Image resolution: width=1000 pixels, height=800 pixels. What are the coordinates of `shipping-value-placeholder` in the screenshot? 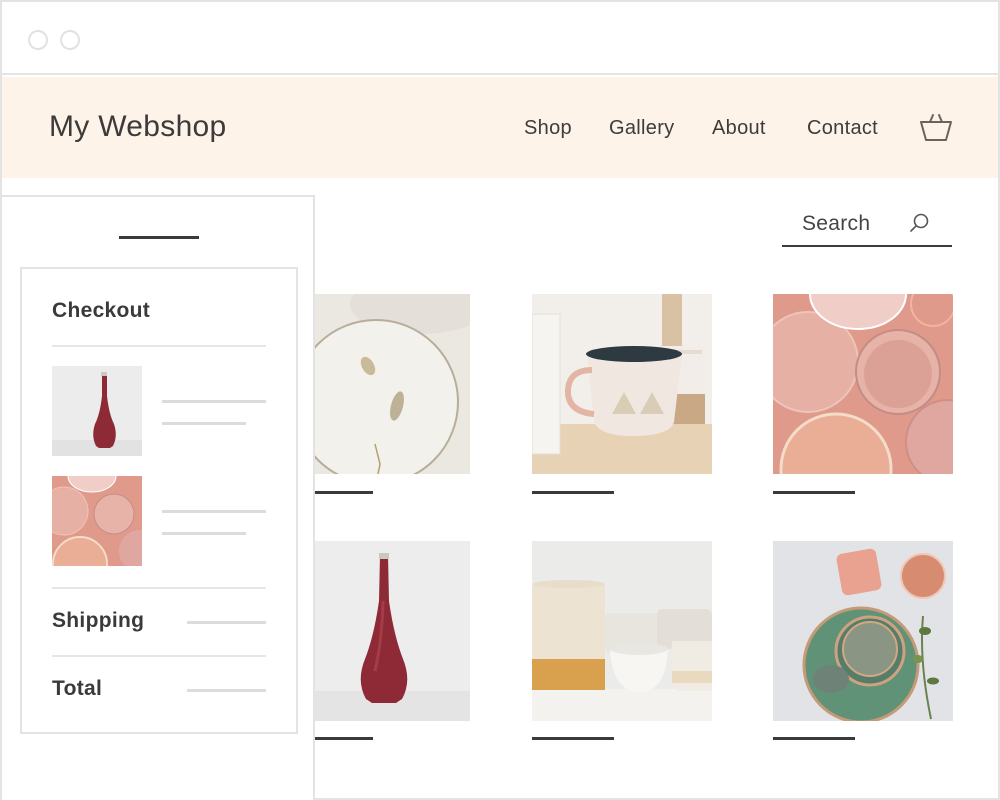 It's located at (226, 622).